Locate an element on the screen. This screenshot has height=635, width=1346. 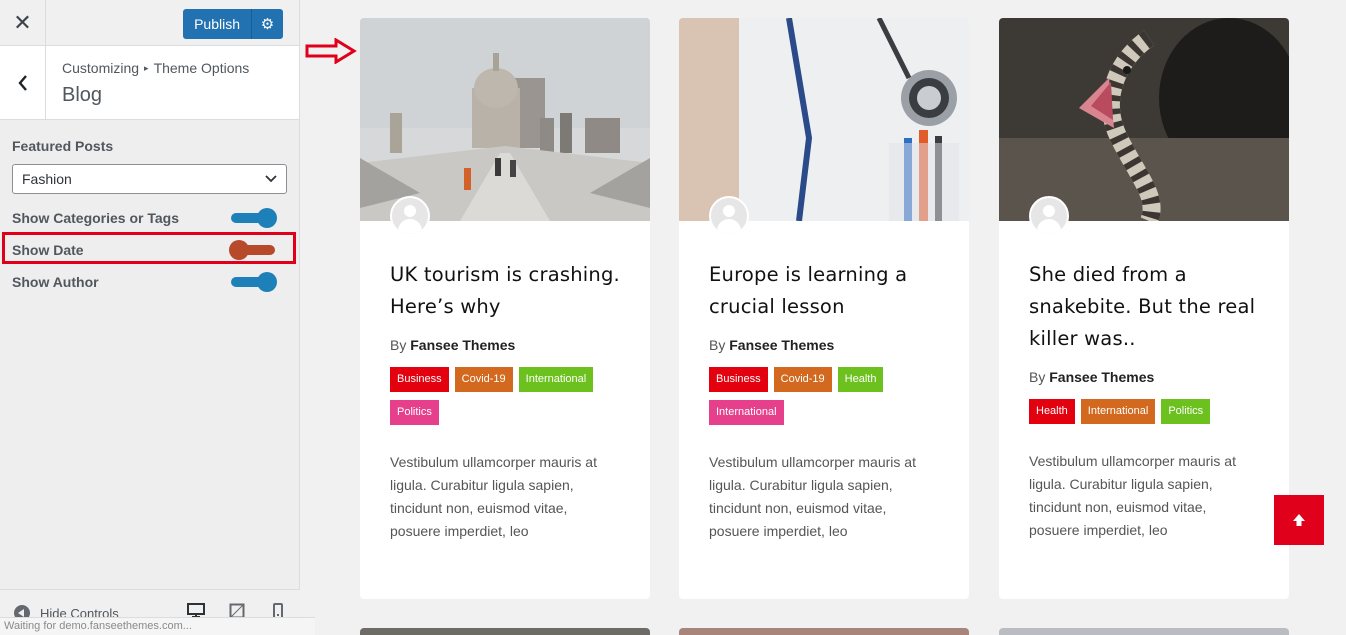
publish-settings-button: ⚙ is located at coordinates (267, 24).